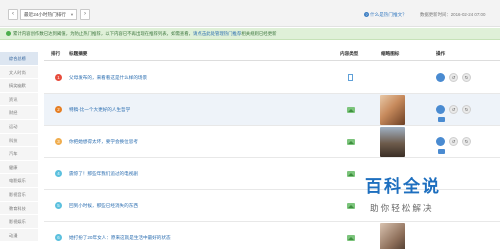 This screenshot has height=249, width=500. Describe the element at coordinates (19, 194) in the screenshot. I see `sidebar-item: 影视音乐` at that location.